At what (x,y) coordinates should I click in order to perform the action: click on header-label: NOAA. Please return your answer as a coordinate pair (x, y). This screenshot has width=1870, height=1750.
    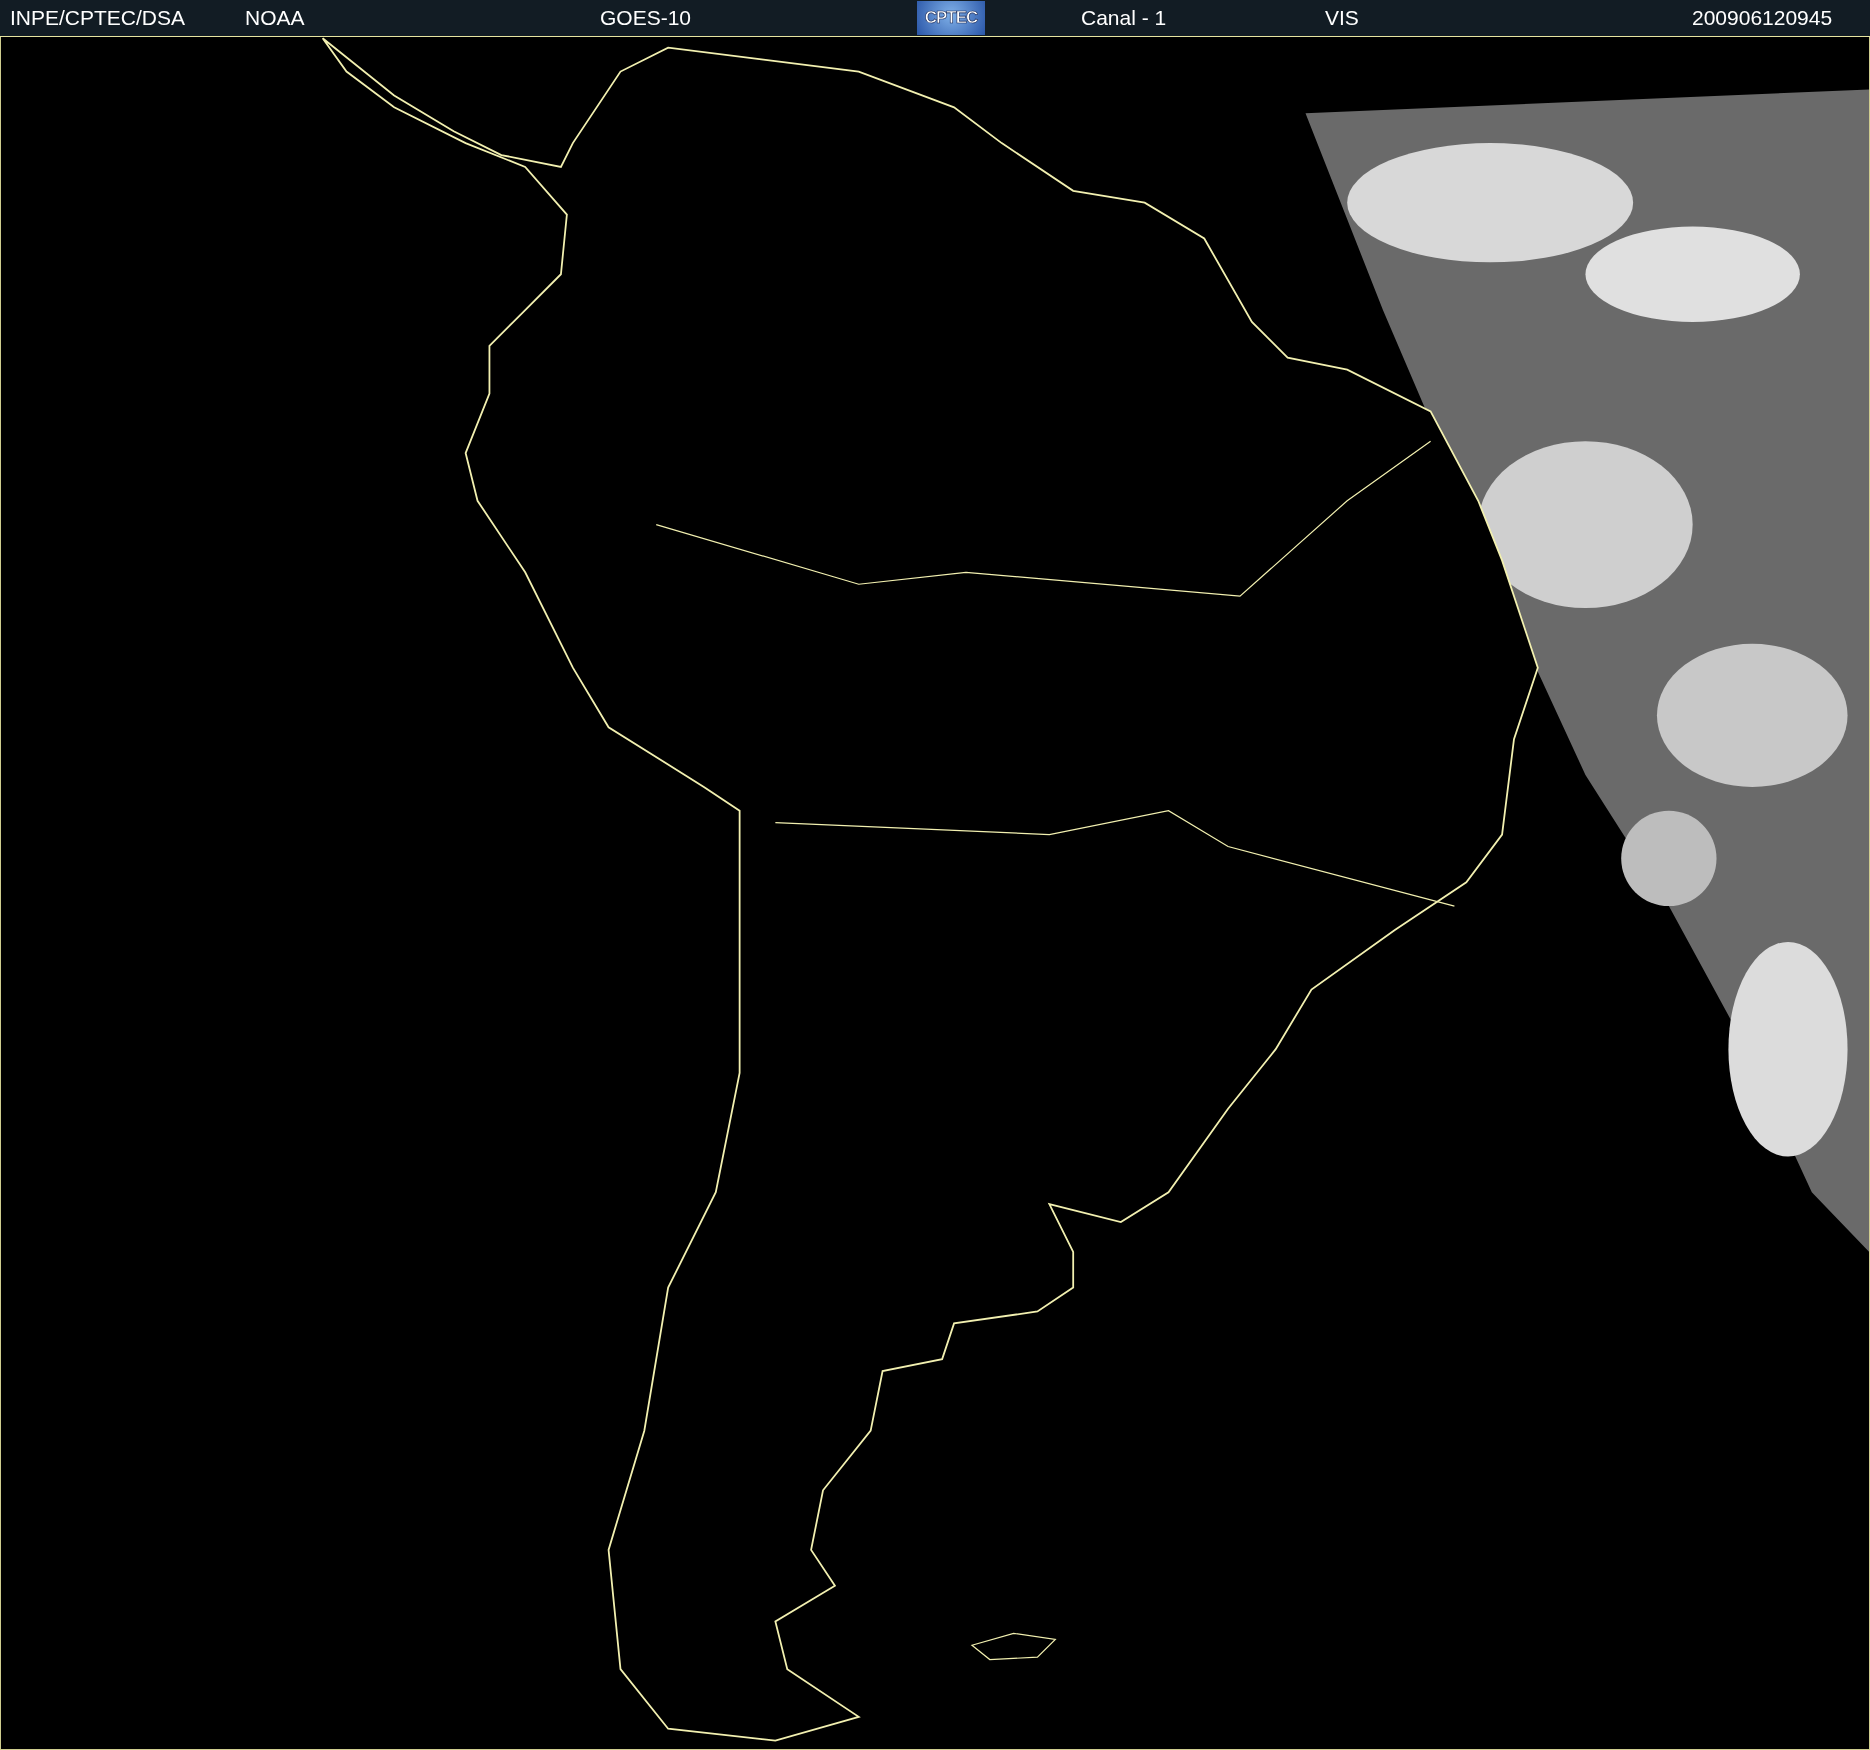
    Looking at the image, I should click on (275, 18).